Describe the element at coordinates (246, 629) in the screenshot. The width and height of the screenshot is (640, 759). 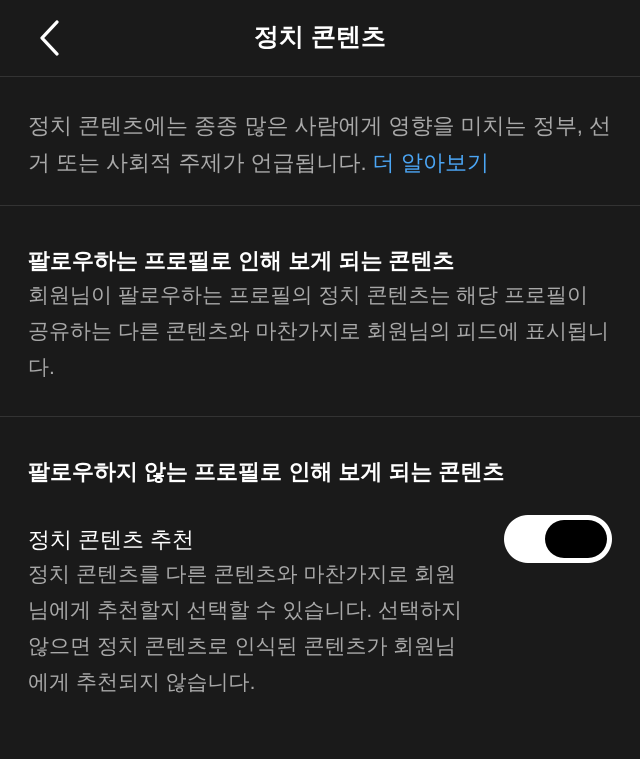
I see `setting-description: 정치 콘텐츠를 다른 콘텐츠와 마찬가지로 회원님에게 추천할지 선택할 수 있습니다. 선택하지 않으면 정치 콘텐츠로 인식된 콘텐츠가 회원님에게 추천되지 않습니다.` at that location.